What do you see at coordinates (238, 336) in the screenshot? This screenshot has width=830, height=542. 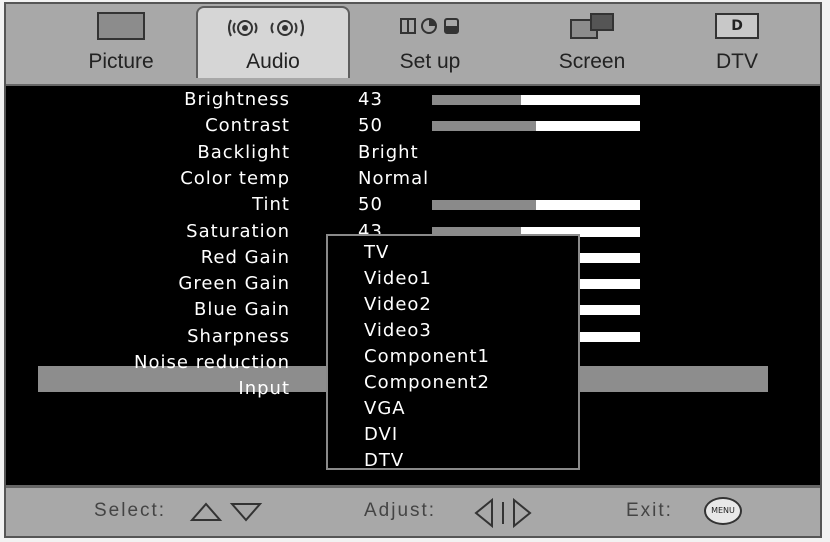 I see `setting-name: Sharpness` at bounding box center [238, 336].